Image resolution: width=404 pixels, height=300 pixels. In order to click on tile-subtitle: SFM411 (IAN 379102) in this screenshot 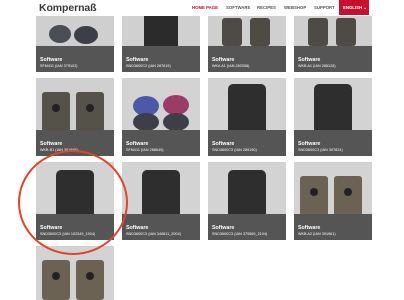, I will do `click(59, 66)`.